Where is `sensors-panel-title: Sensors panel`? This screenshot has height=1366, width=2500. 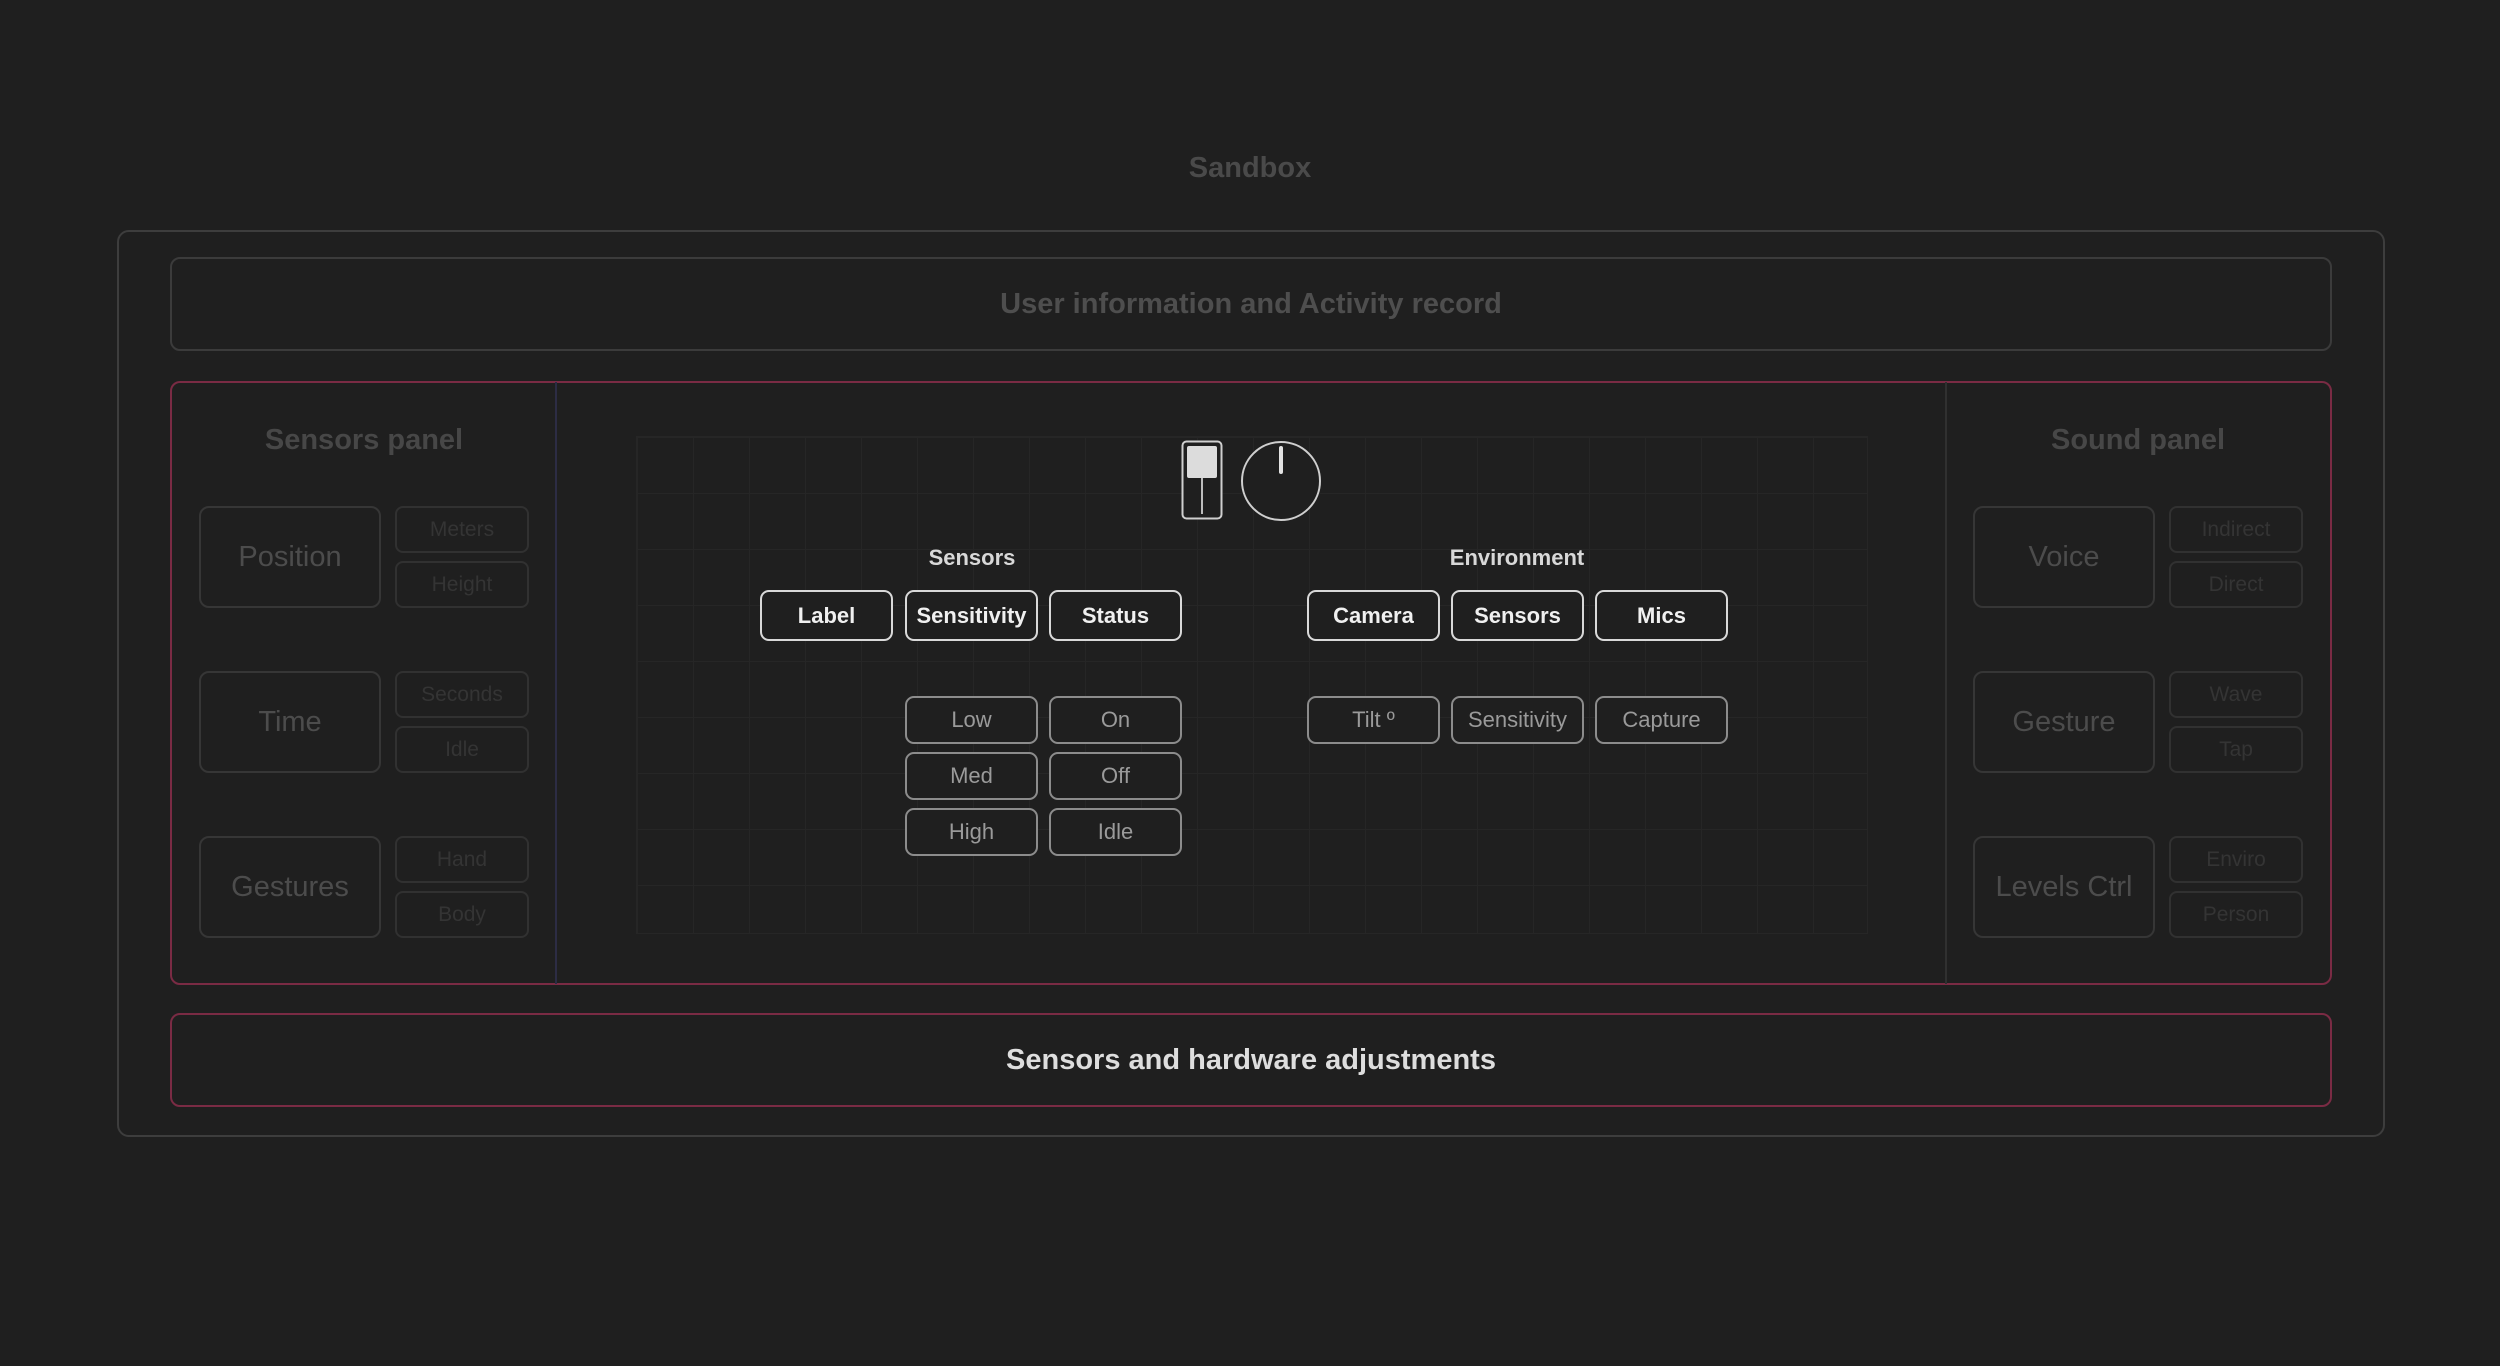 sensors-panel-title: Sensors panel is located at coordinates (364, 440).